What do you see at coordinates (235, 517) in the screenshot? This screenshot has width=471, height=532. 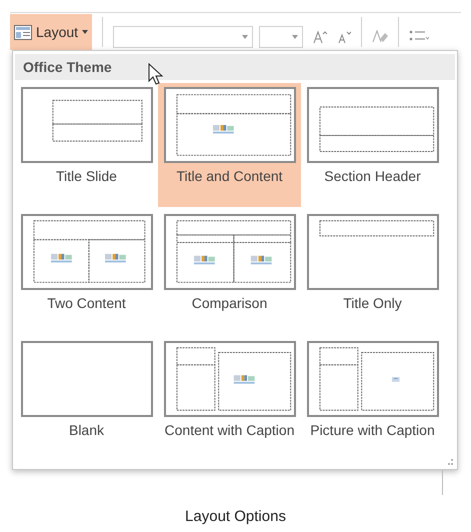 I see `figure-caption: Layout Options` at bounding box center [235, 517].